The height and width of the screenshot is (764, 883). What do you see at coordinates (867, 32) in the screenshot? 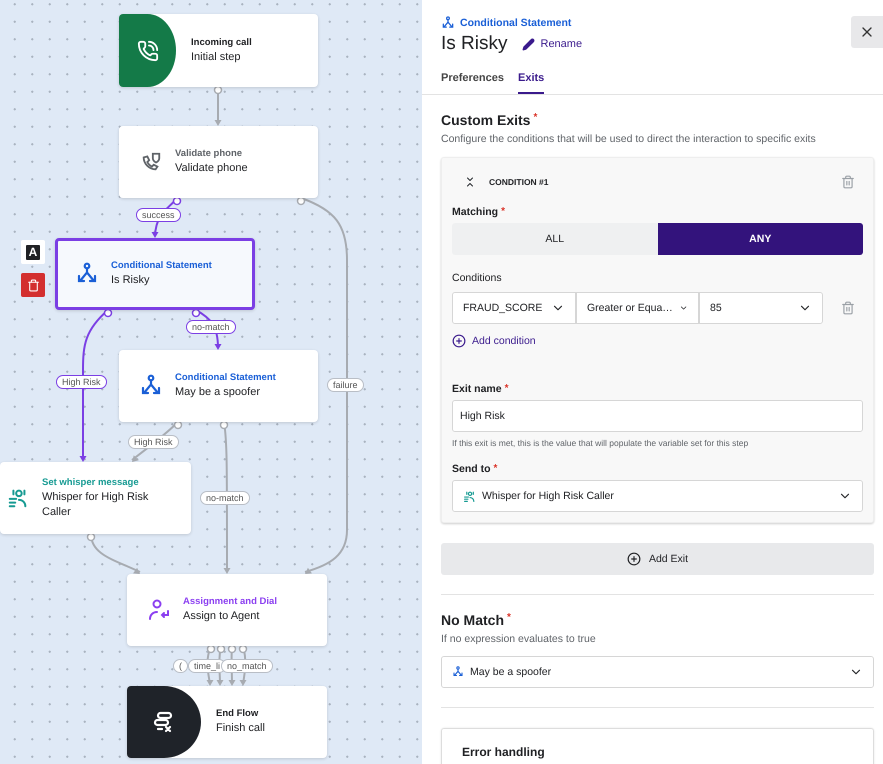
I see `close-button` at bounding box center [867, 32].